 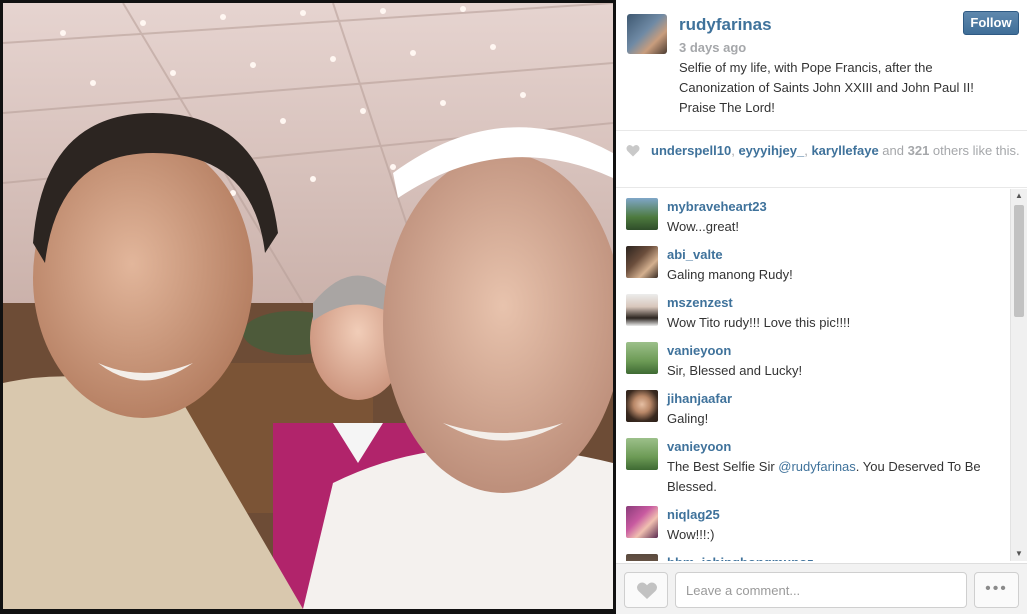 What do you see at coordinates (712, 47) in the screenshot?
I see `post-timestamp: 3 days ago` at bounding box center [712, 47].